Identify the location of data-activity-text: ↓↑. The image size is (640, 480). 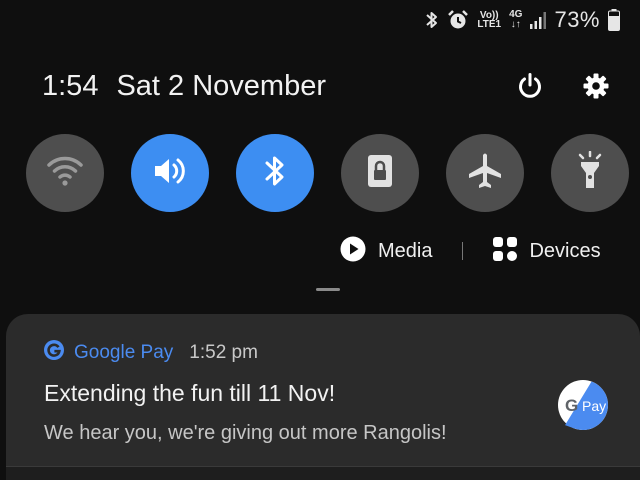
(515, 24).